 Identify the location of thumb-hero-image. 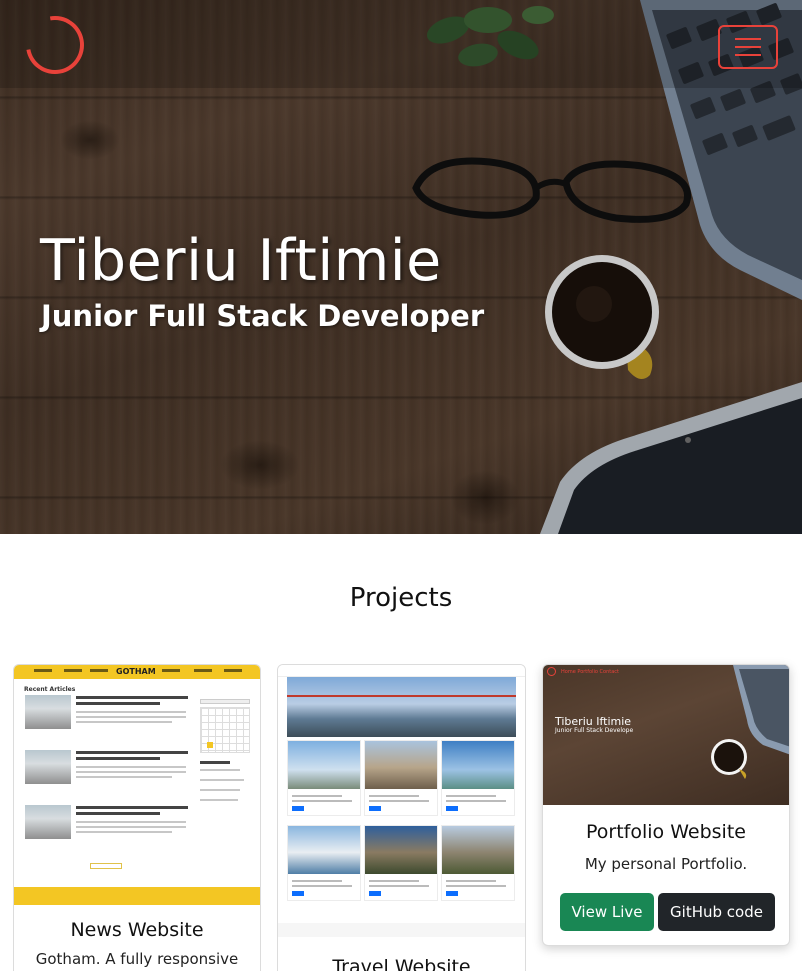
(401, 707).